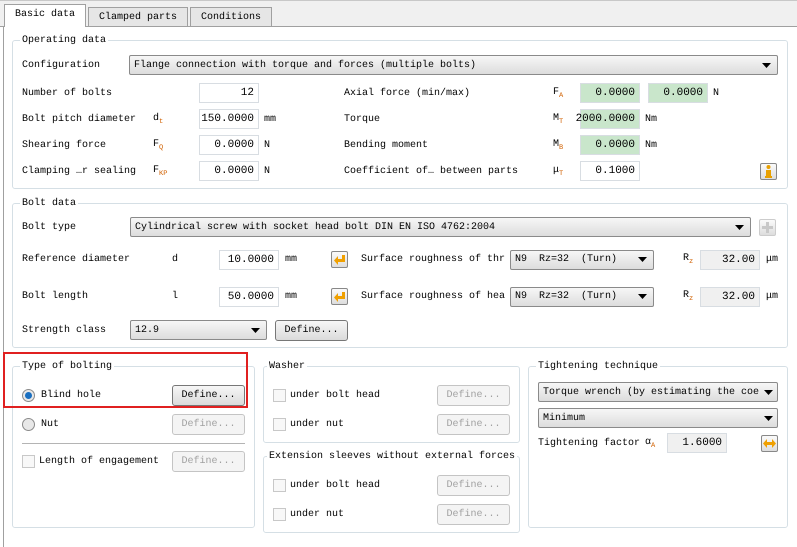 Image resolution: width=797 pixels, height=547 pixels. What do you see at coordinates (229, 119) in the screenshot?
I see `number-input: 150.0000` at bounding box center [229, 119].